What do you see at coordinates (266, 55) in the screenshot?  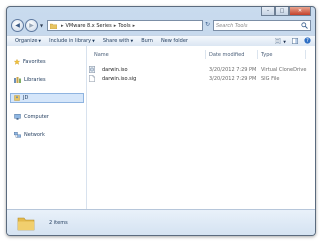 I see `column-header-type: Type` at bounding box center [266, 55].